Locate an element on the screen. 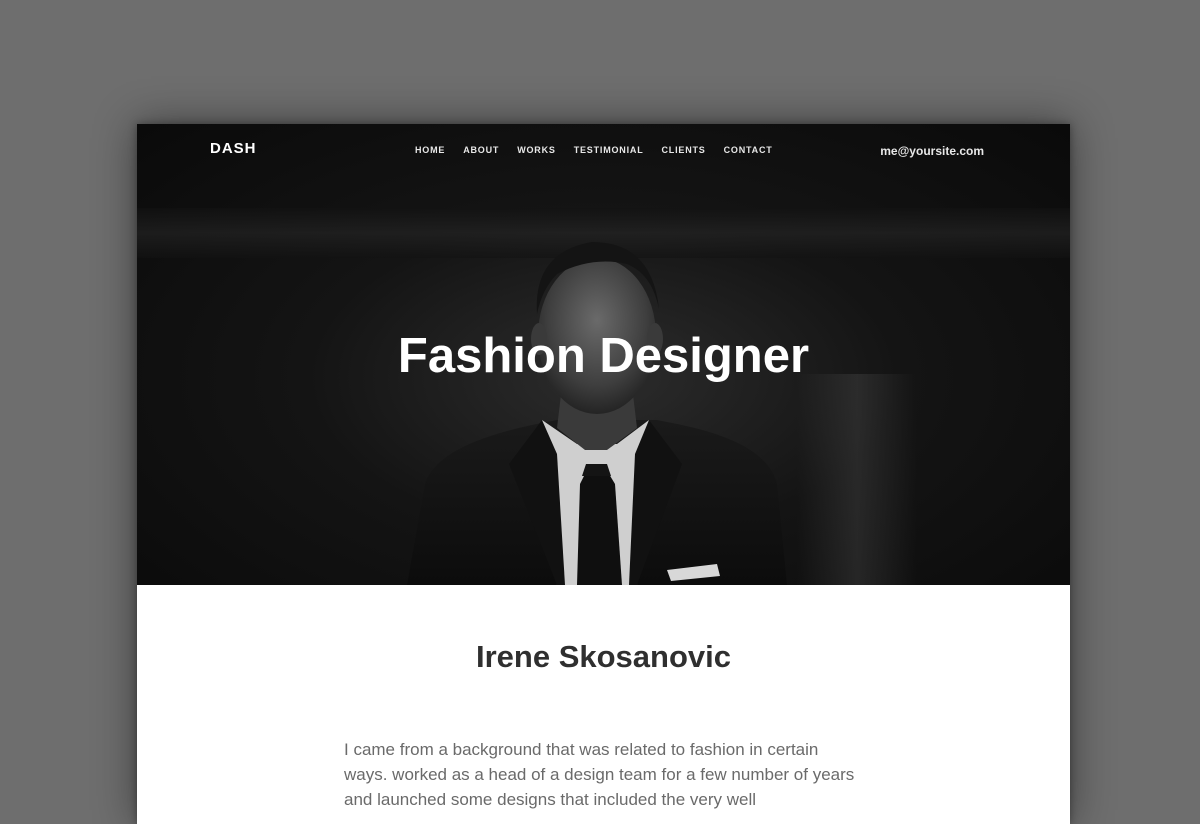  site-logo: DASH is located at coordinates (233, 148).